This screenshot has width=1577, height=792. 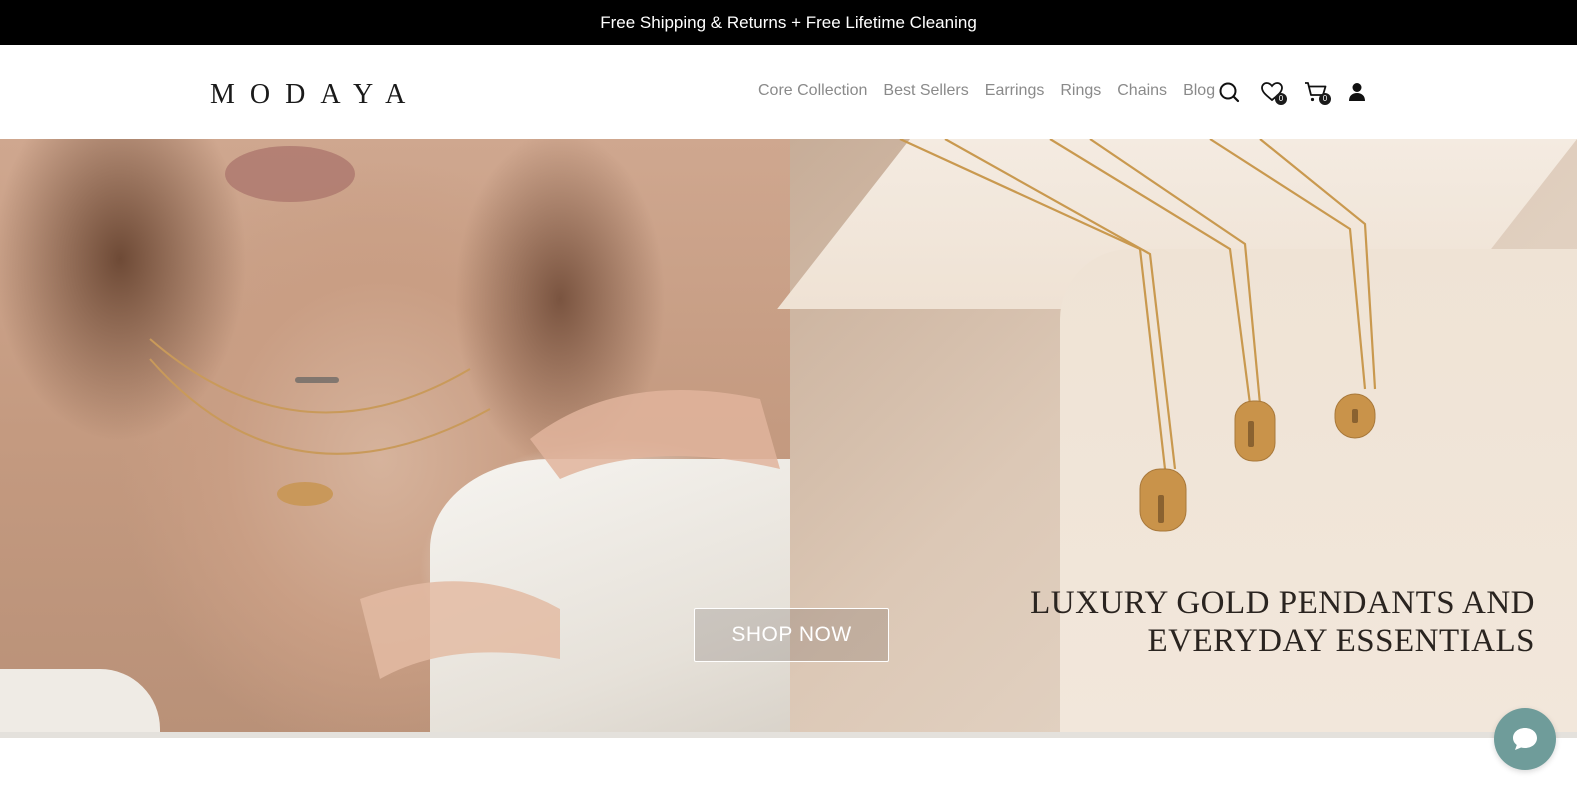 What do you see at coordinates (1080, 91) in the screenshot?
I see `nav-item-rings: Rings` at bounding box center [1080, 91].